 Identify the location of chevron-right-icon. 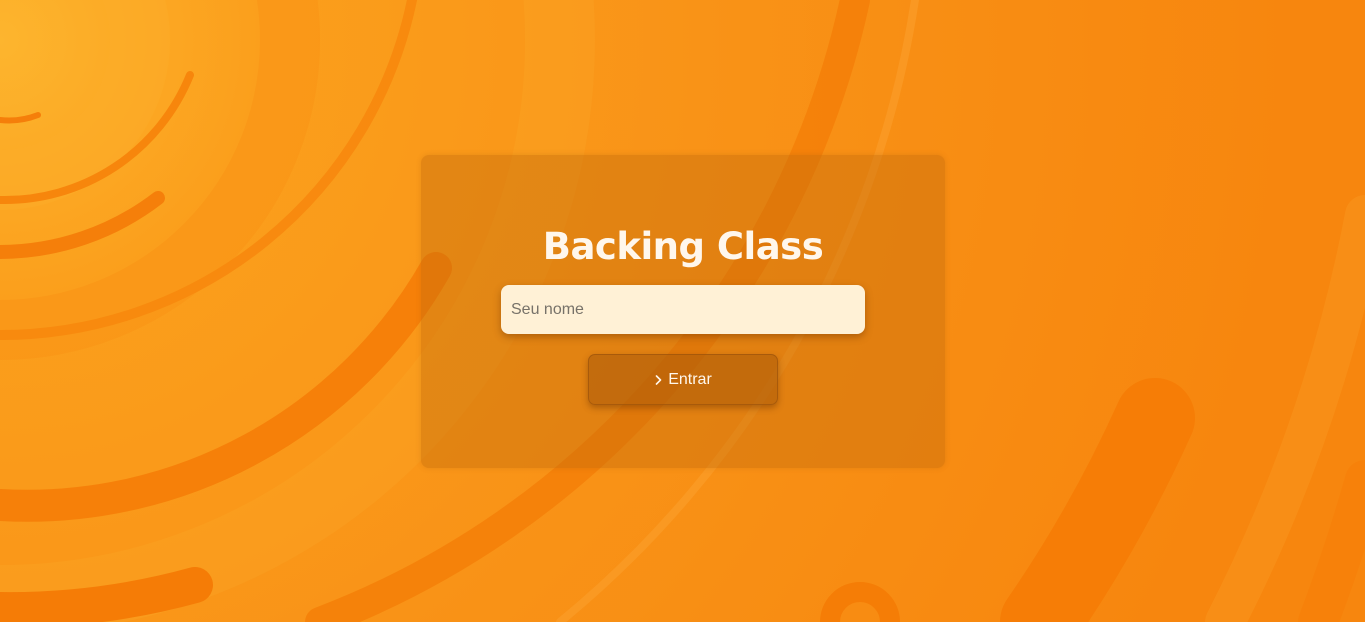
(658, 379).